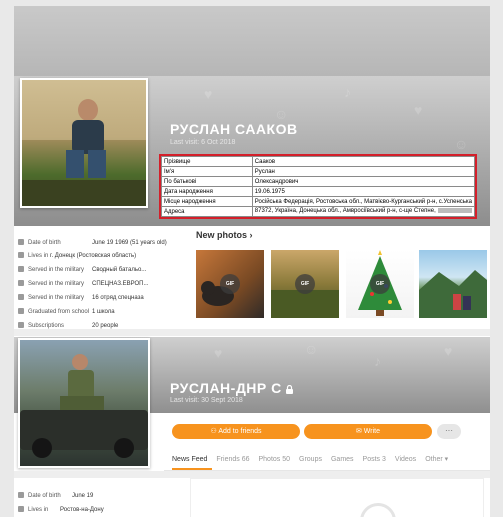 Image resolution: width=503 pixels, height=517 pixels. What do you see at coordinates (207, 161) in the screenshot?
I see `info-key: Прізвище` at bounding box center [207, 161].